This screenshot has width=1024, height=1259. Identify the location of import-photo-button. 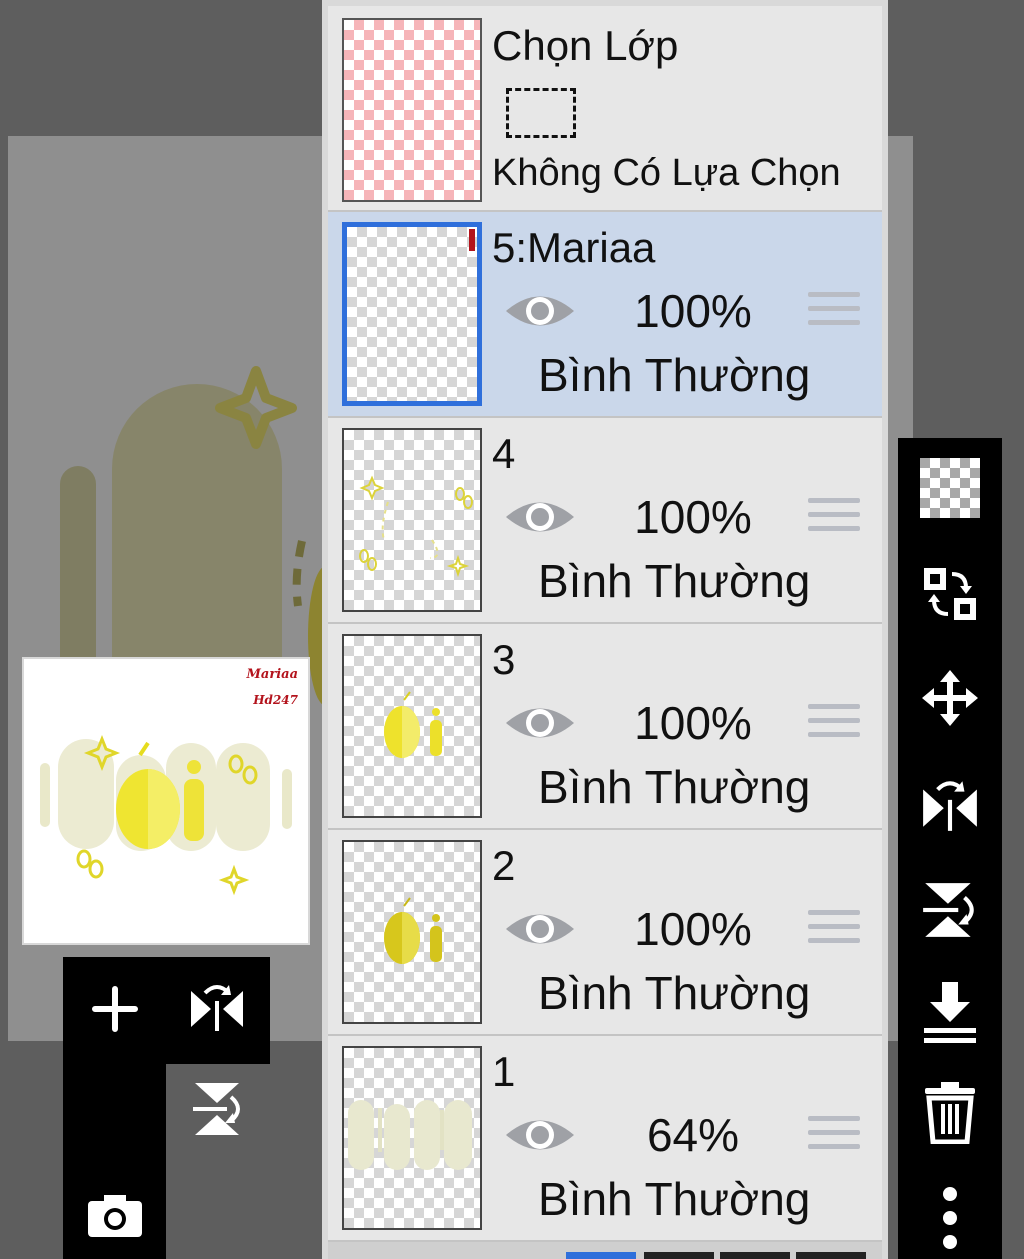
(115, 1216).